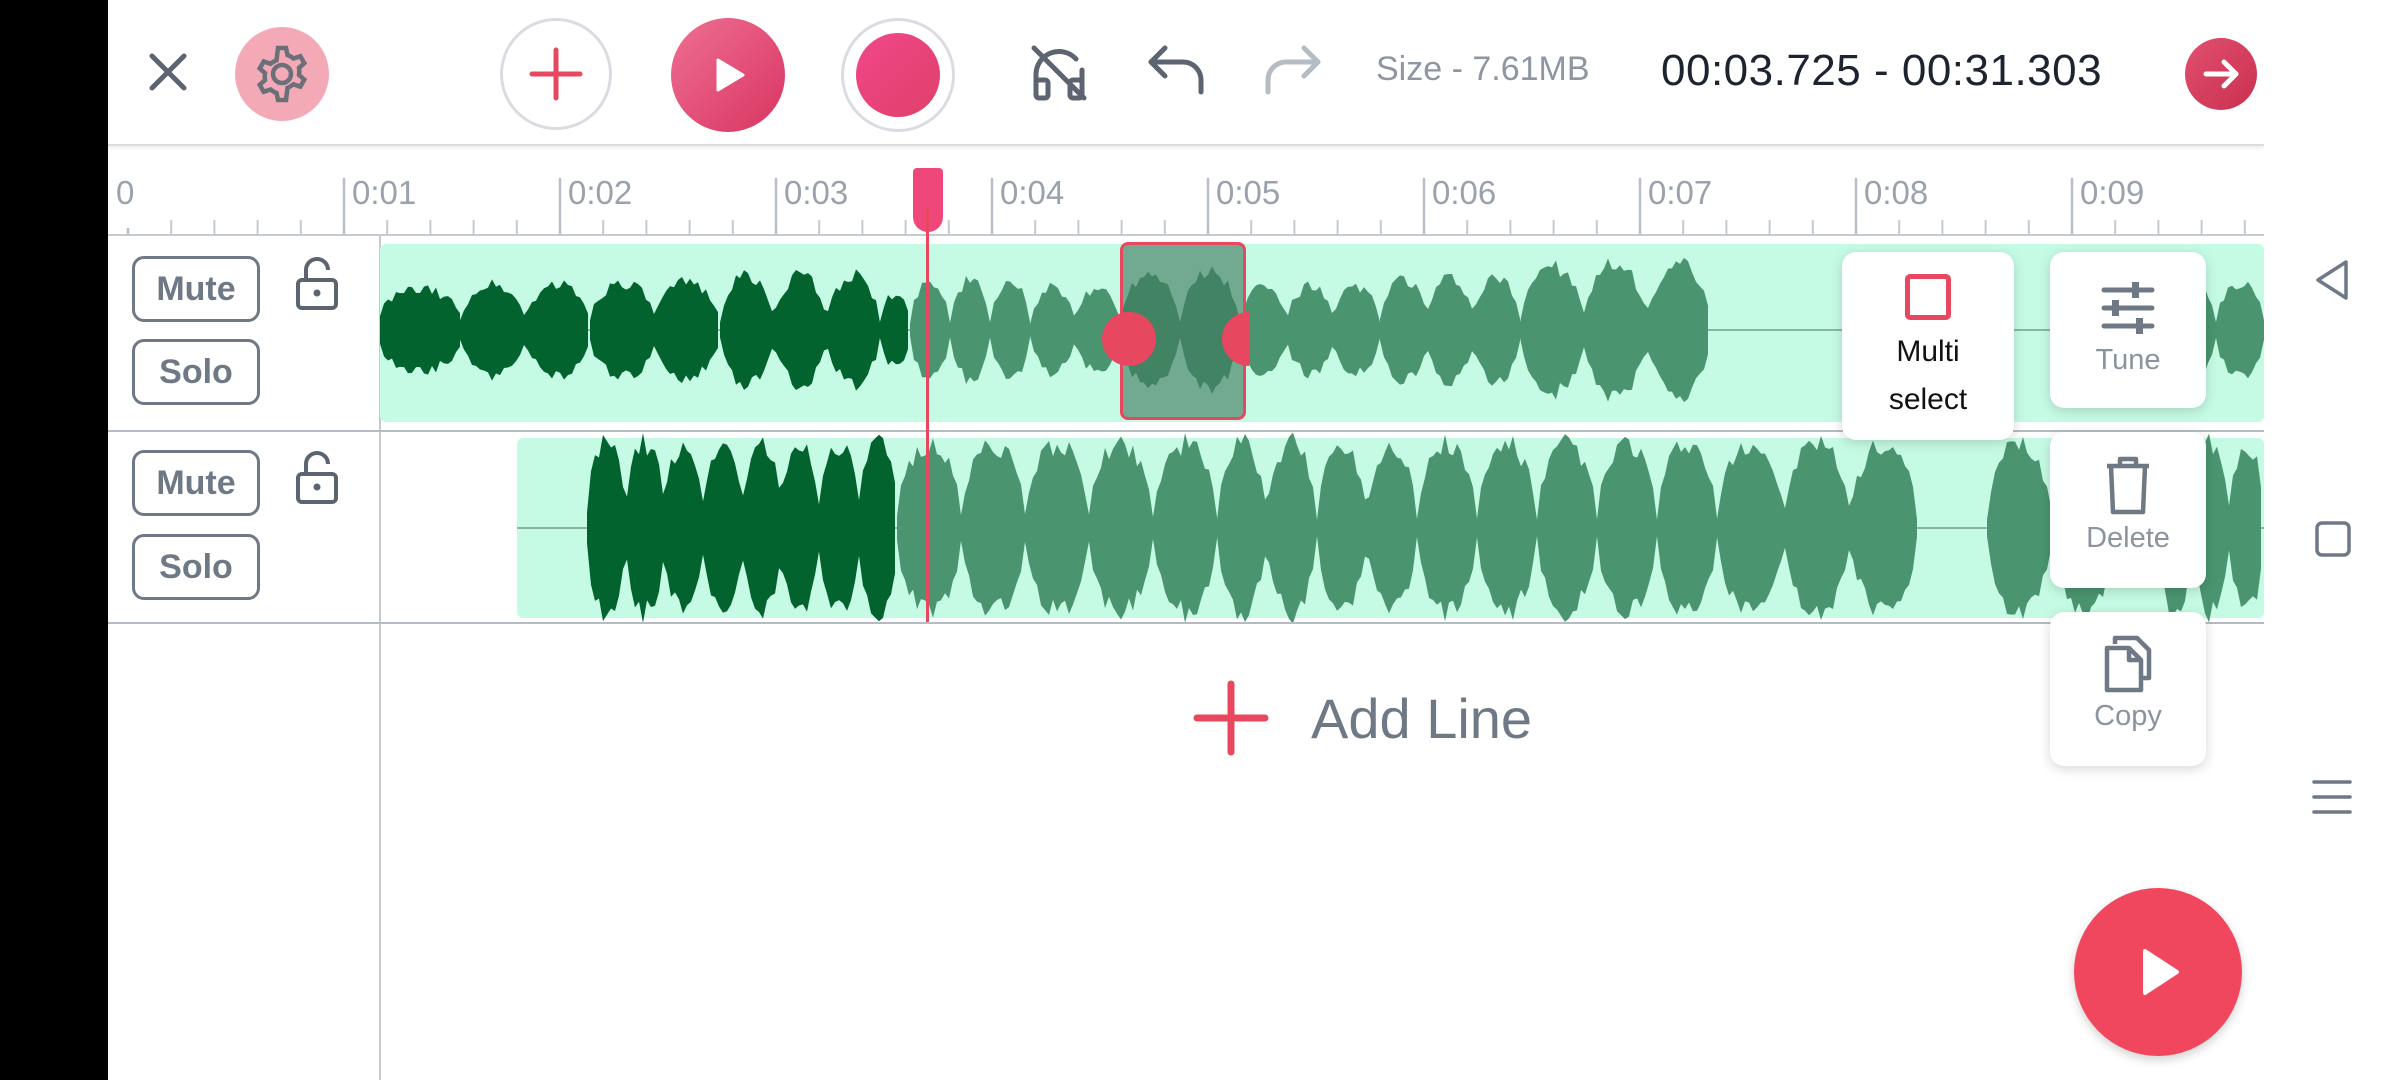 The width and height of the screenshot is (2400, 1080). Describe the element at coordinates (1464, 192) in the screenshot. I see `ruler-tick-label: 0:06` at that location.